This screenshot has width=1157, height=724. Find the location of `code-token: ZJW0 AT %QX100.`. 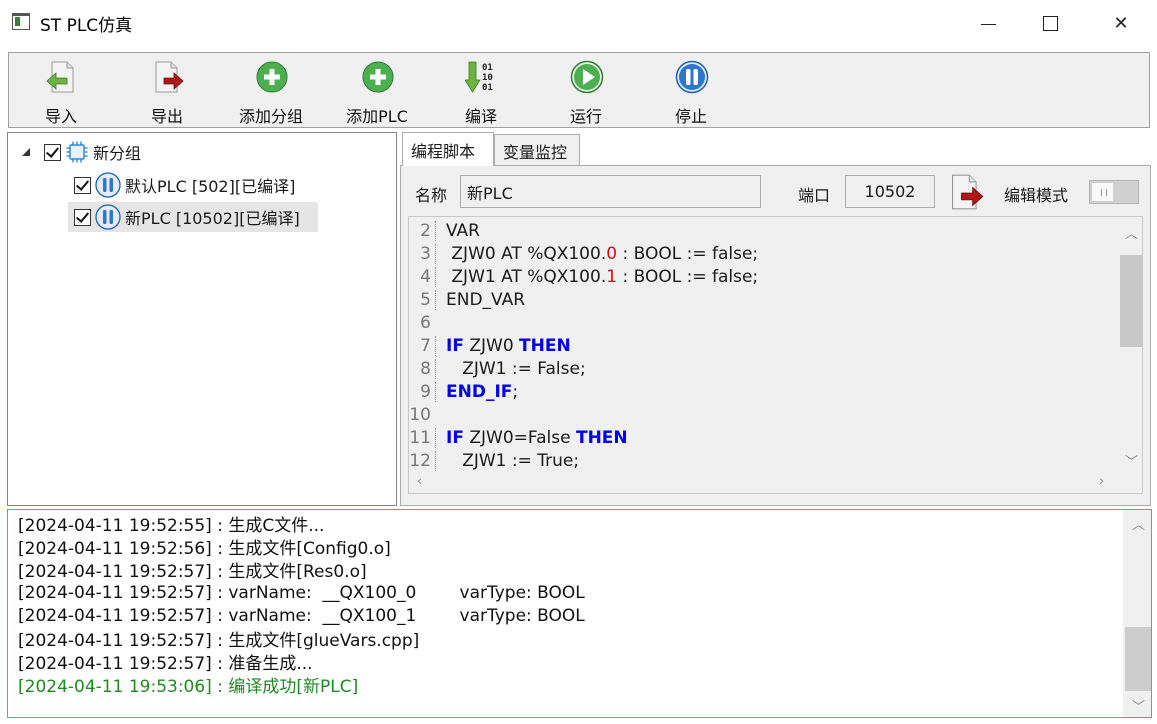

code-token: ZJW0 AT %QX100. is located at coordinates (526, 253).